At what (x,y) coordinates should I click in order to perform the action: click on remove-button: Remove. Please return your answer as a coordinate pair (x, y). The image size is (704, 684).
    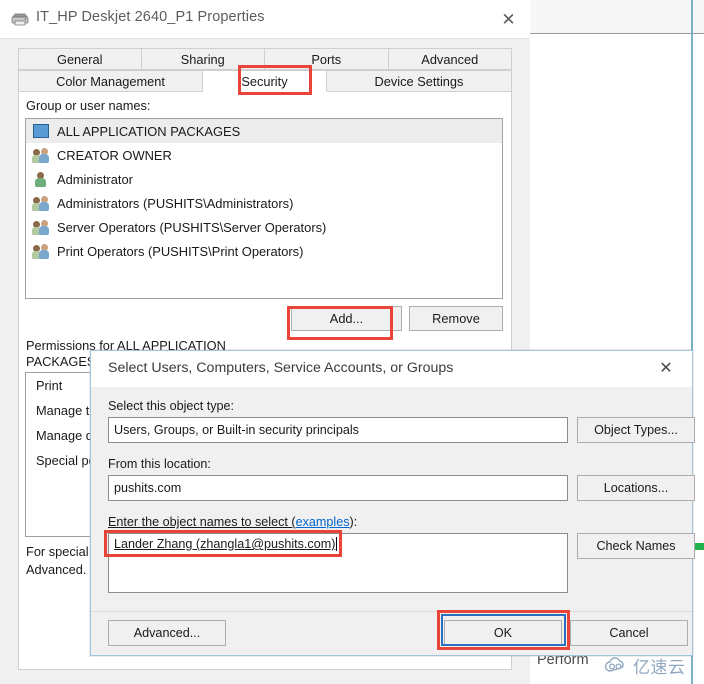
    Looking at the image, I should click on (456, 318).